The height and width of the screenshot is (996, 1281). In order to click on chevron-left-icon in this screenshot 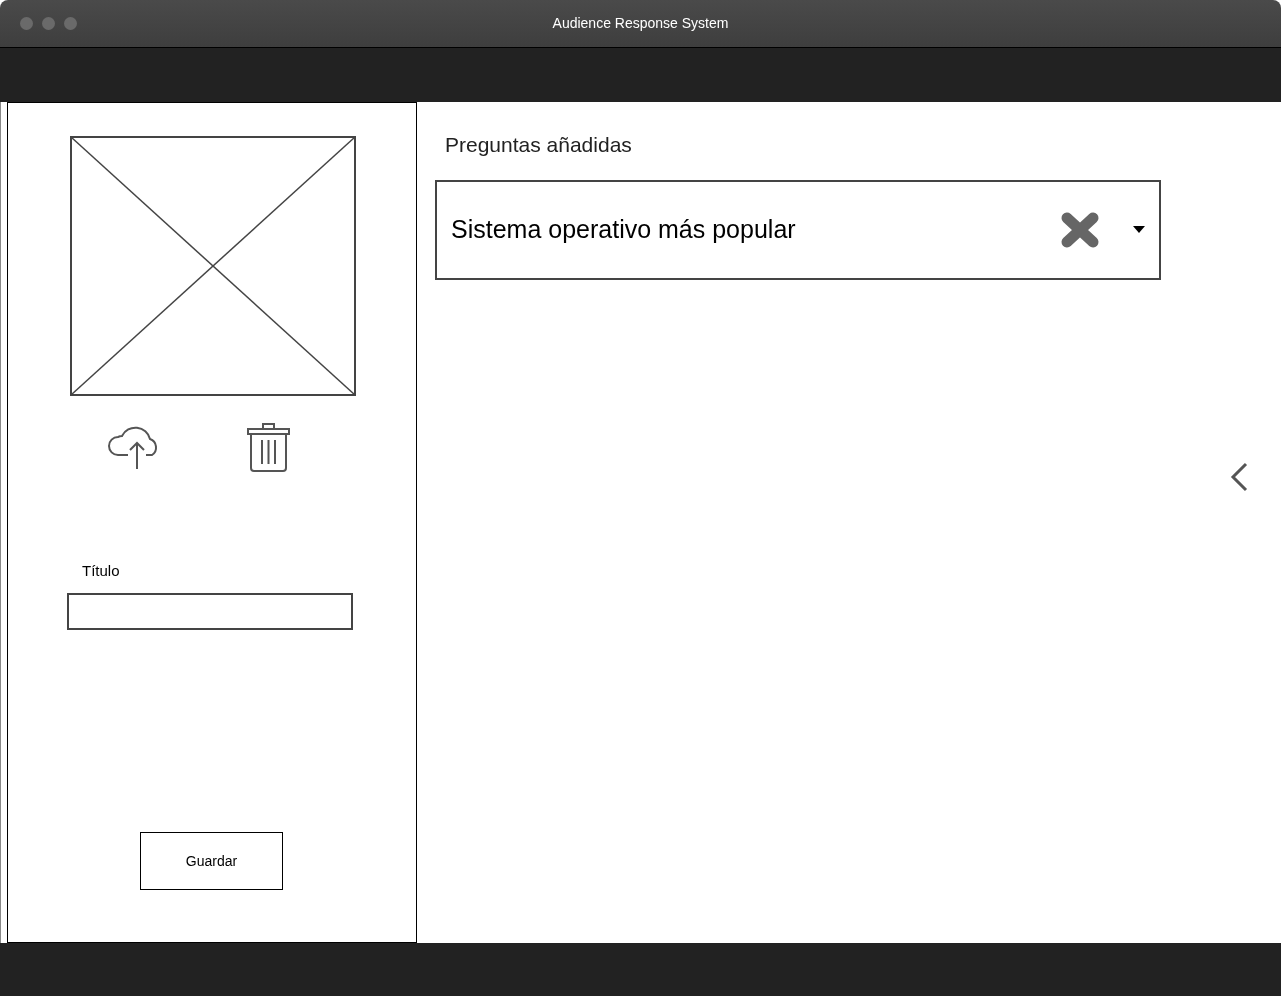, I will do `click(1239, 477)`.